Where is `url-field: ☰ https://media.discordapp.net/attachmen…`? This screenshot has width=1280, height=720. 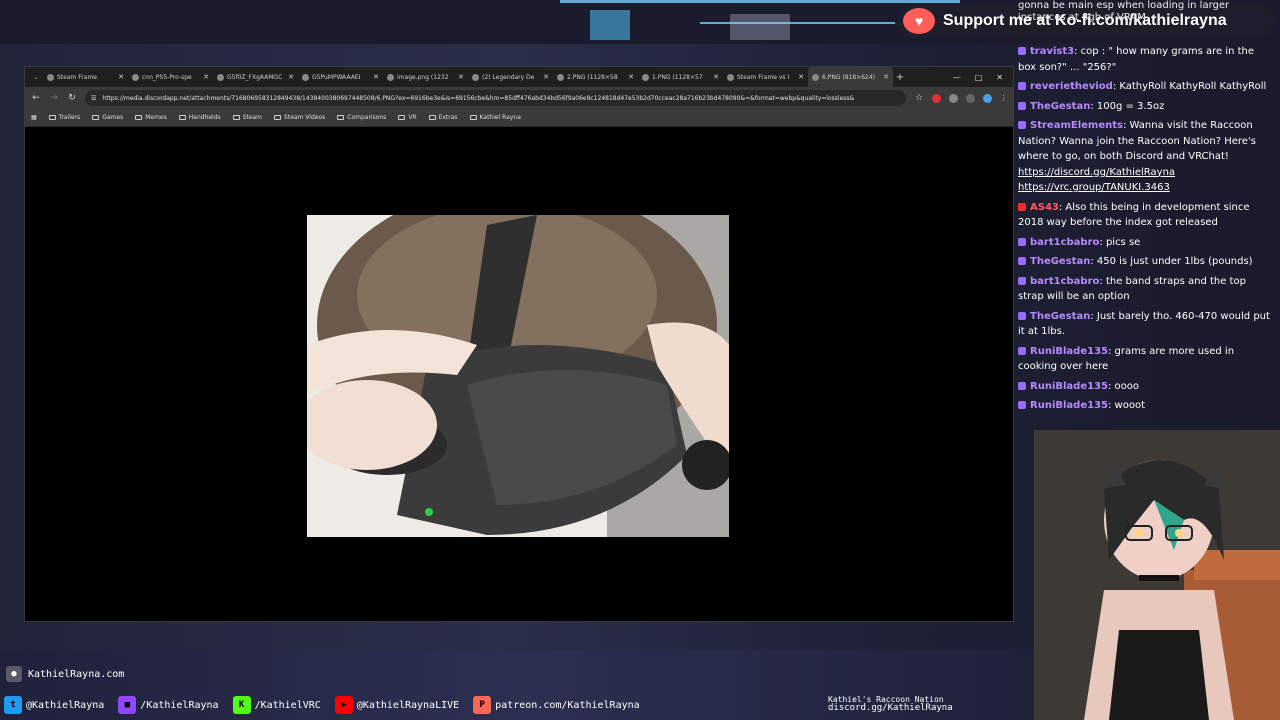 url-field: ☰ https://media.discordapp.net/attachmen… is located at coordinates (495, 98).